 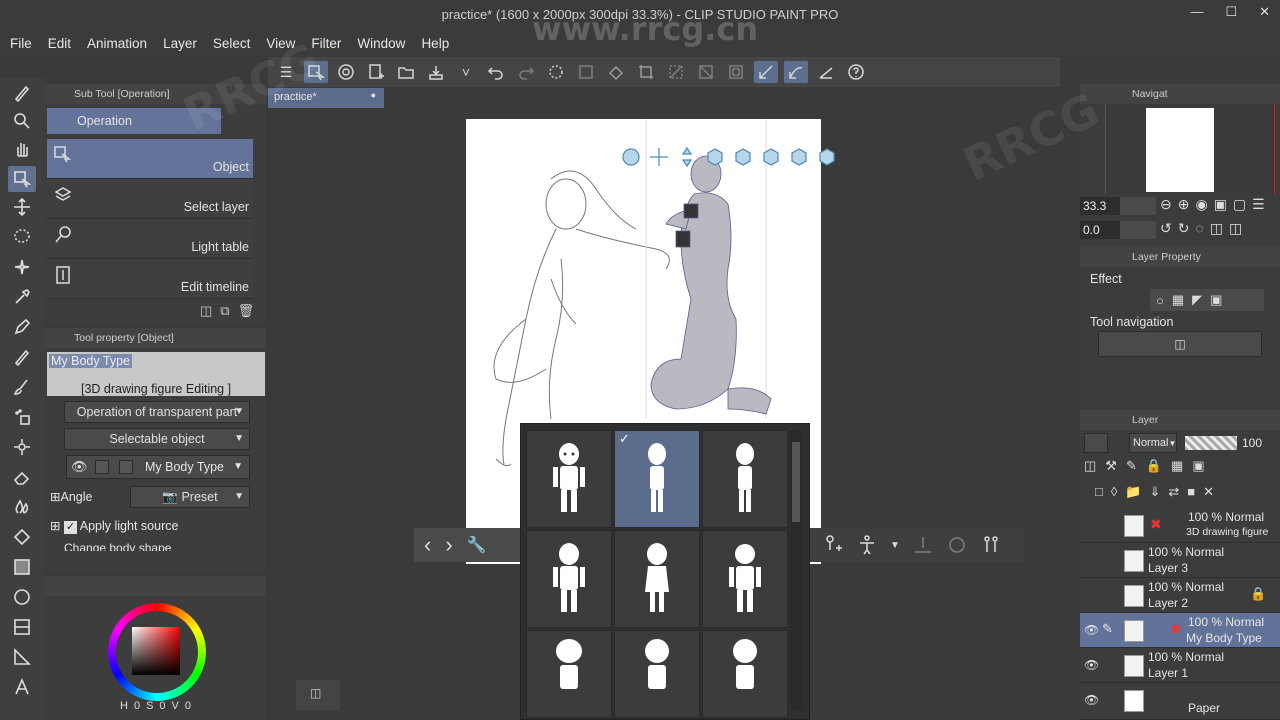 I want to click on fill-icon, so click(x=616, y=72).